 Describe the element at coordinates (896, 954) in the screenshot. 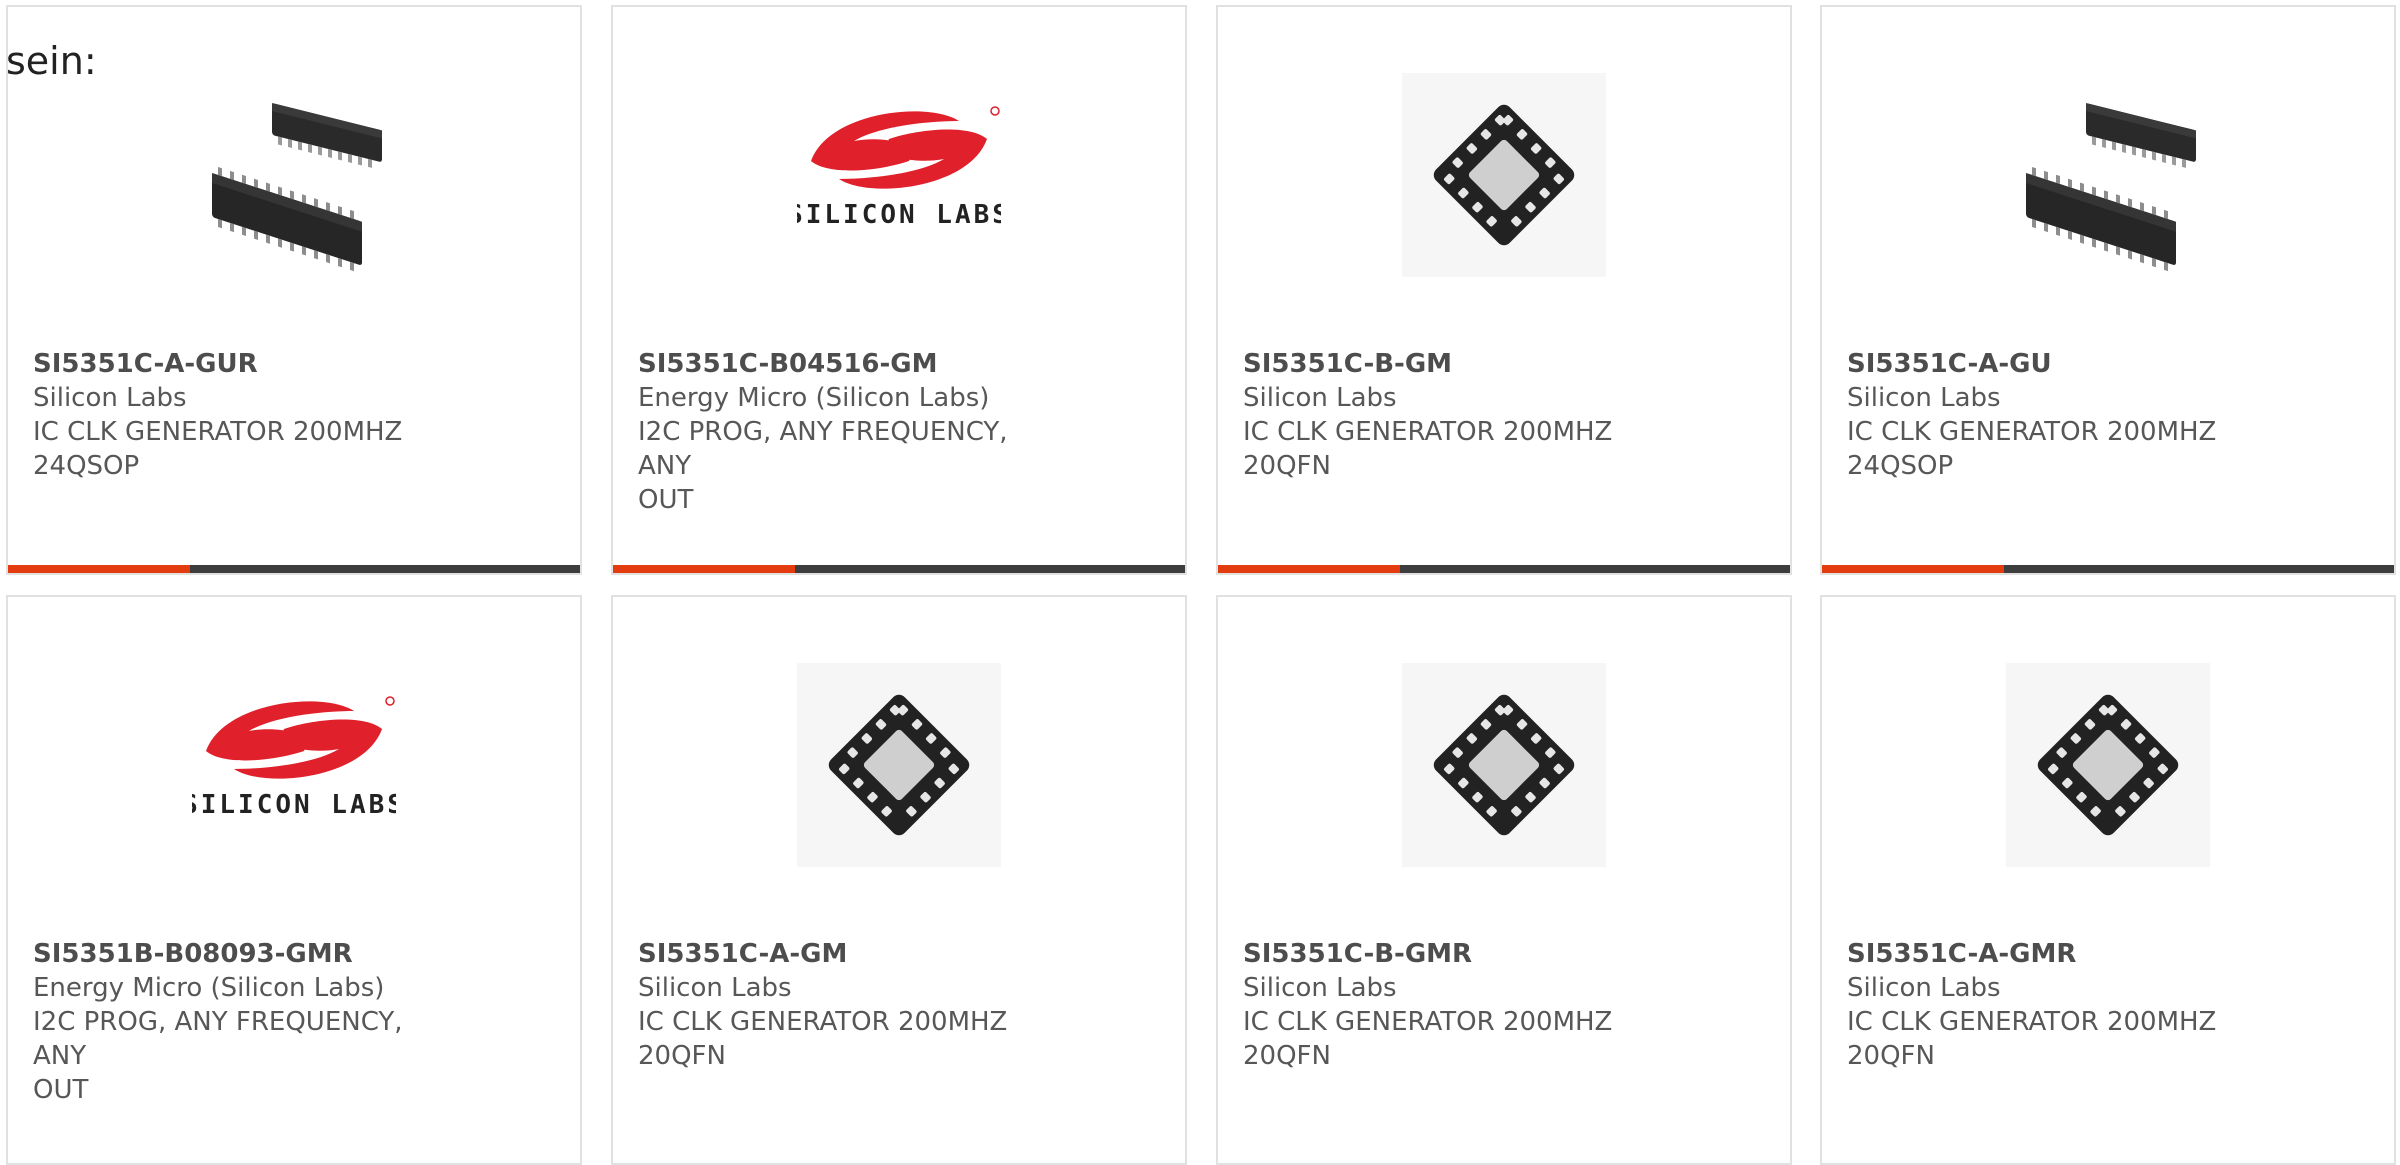

I see `part-number: SI5351C-A-GM` at that location.